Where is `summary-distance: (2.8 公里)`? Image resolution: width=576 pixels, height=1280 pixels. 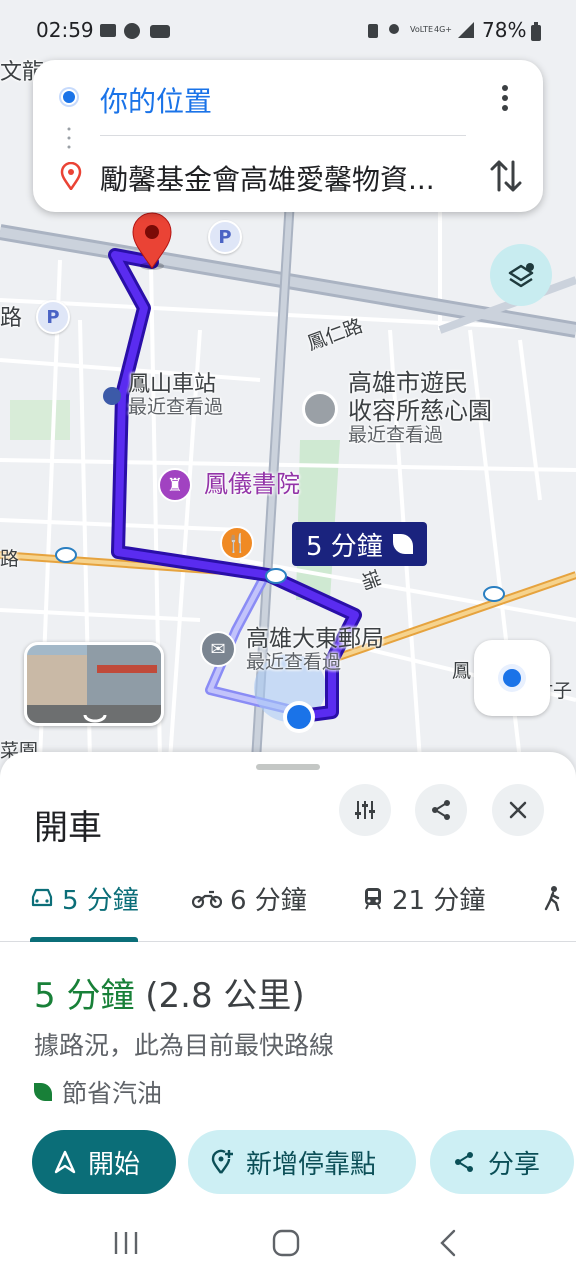 summary-distance: (2.8 公里) is located at coordinates (225, 996).